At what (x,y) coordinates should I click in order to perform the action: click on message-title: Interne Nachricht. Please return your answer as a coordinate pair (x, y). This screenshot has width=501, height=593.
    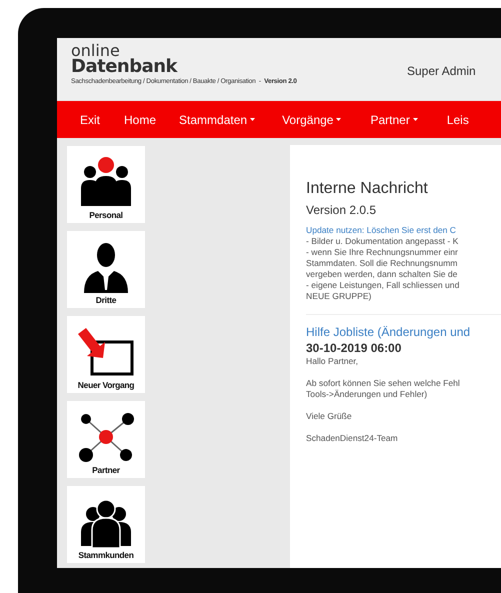
    Looking at the image, I should click on (367, 189).